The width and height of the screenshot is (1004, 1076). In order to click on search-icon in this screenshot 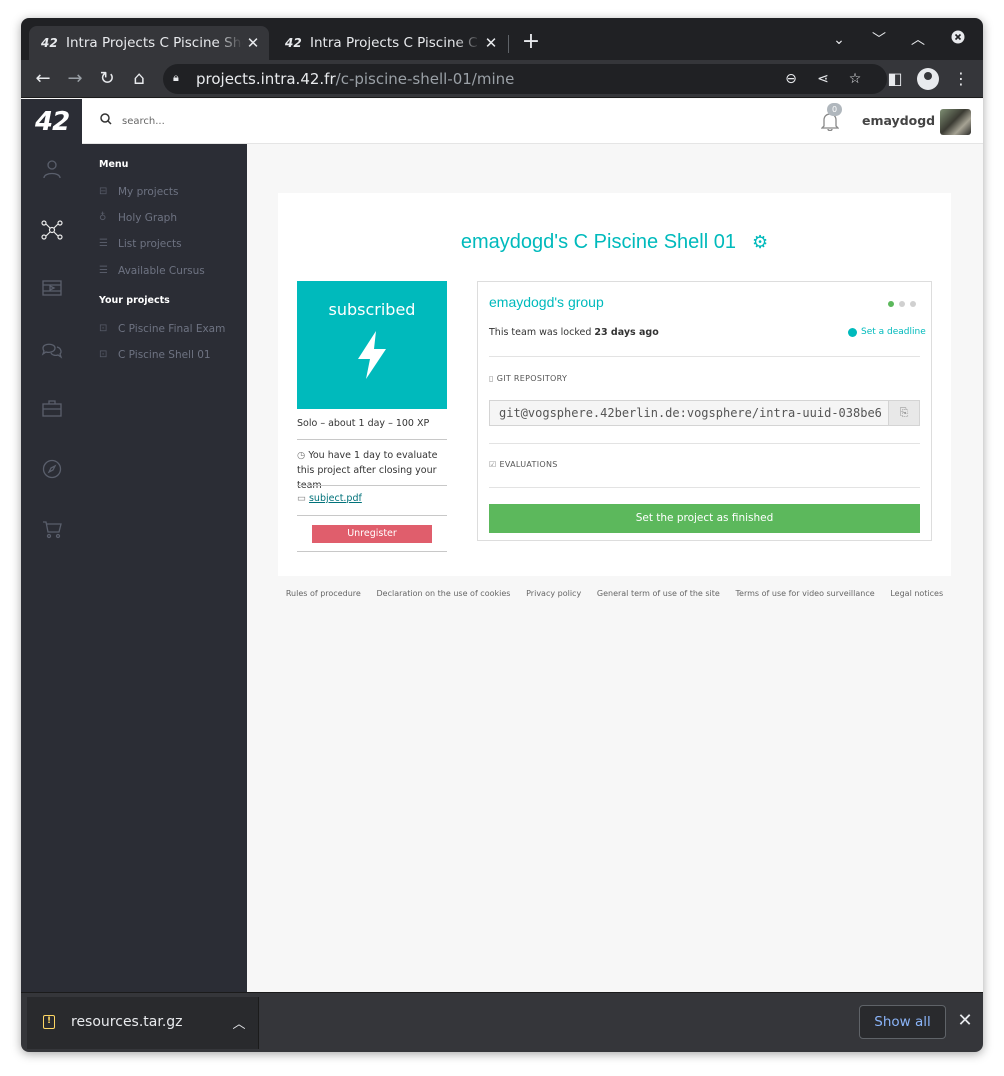, I will do `click(107, 120)`.